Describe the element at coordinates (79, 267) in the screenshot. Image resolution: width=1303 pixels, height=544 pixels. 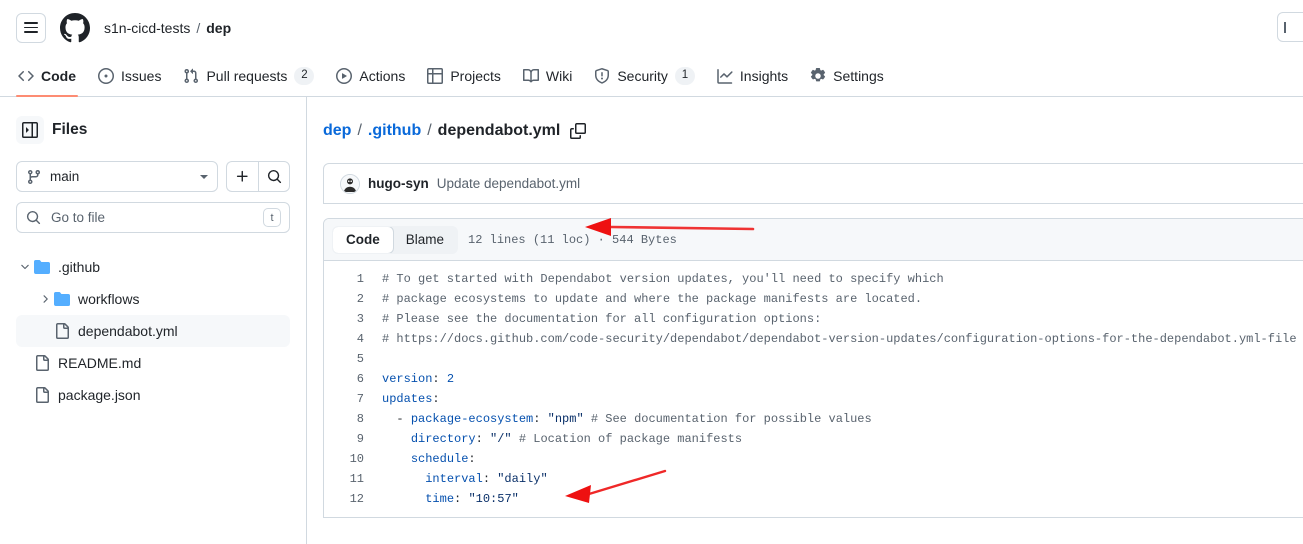
I see `tree-item-label: .github` at that location.